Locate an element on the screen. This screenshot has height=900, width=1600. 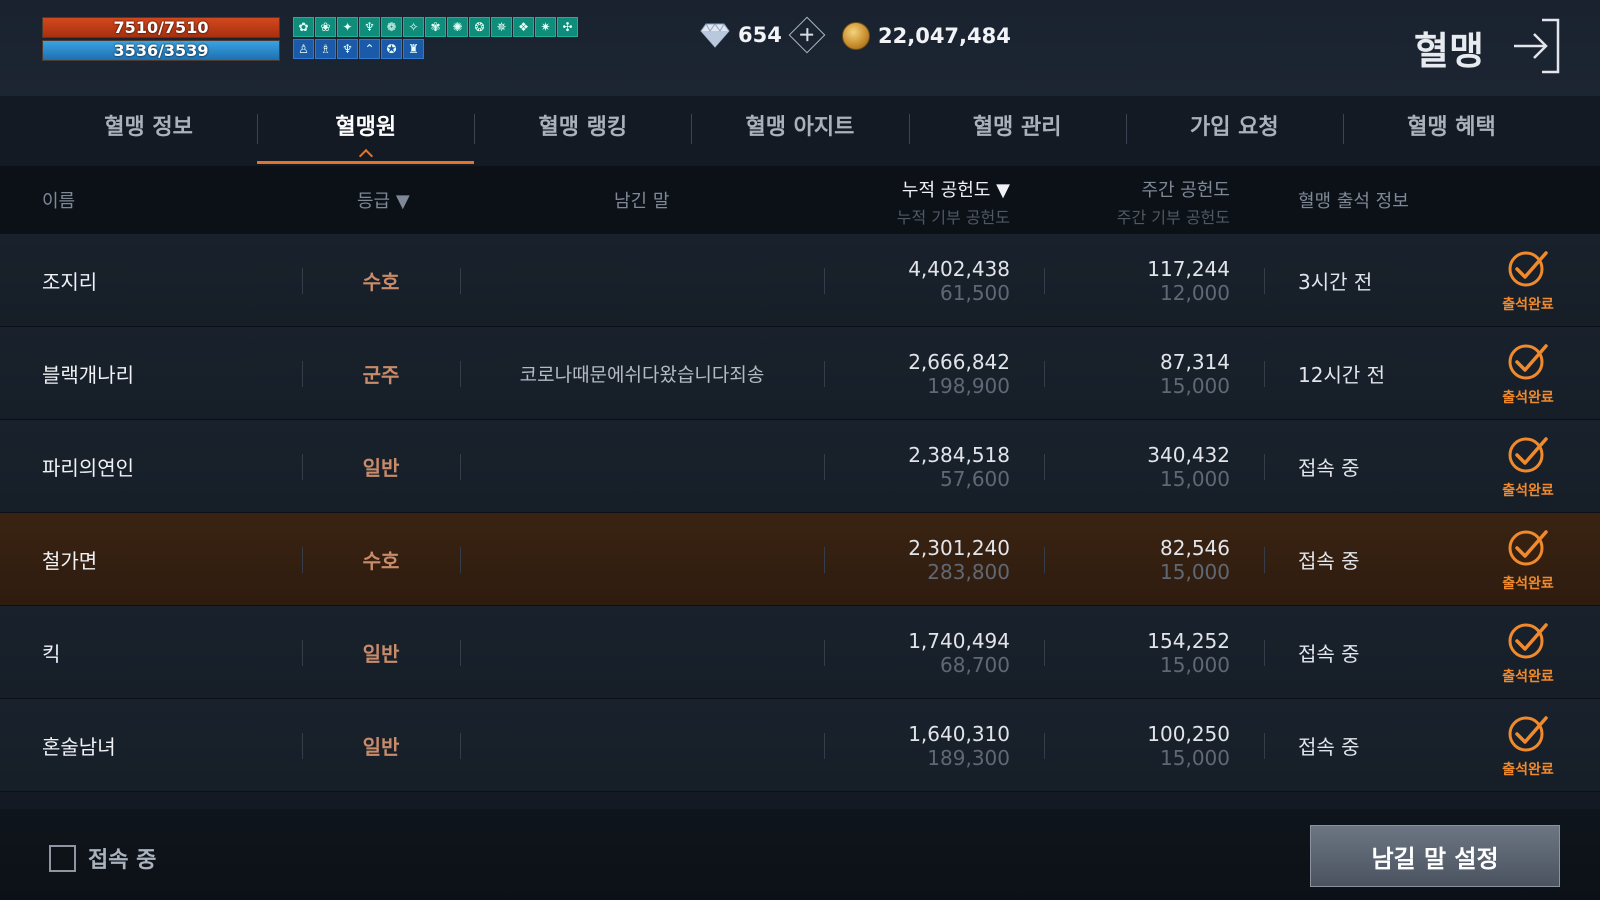
member-row: 킥 일반 1,740,494 68,700 154,252 15,000 접속 중 출석완료 is located at coordinates (800, 652).